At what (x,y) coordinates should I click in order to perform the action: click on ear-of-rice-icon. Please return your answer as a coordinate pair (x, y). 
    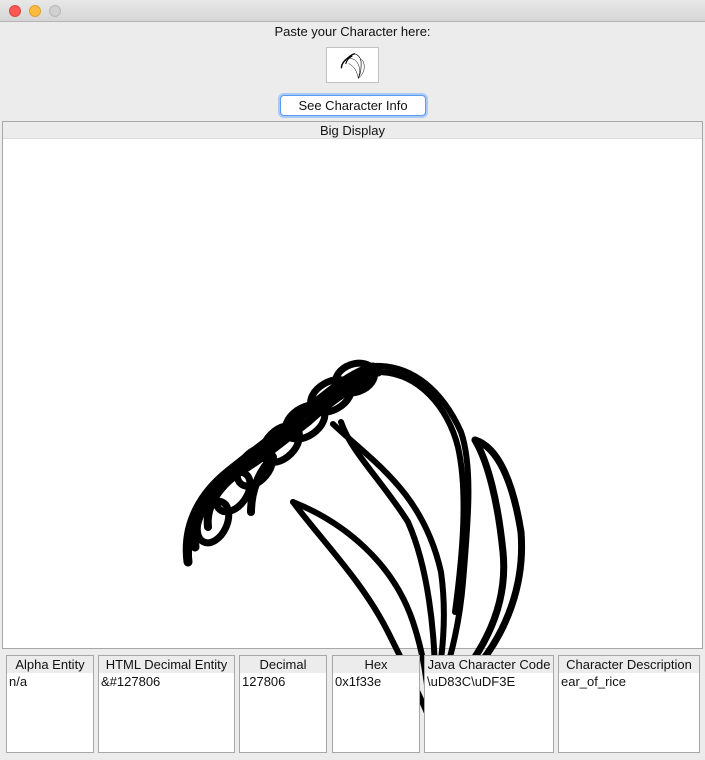
    Looking at the image, I should click on (352, 66).